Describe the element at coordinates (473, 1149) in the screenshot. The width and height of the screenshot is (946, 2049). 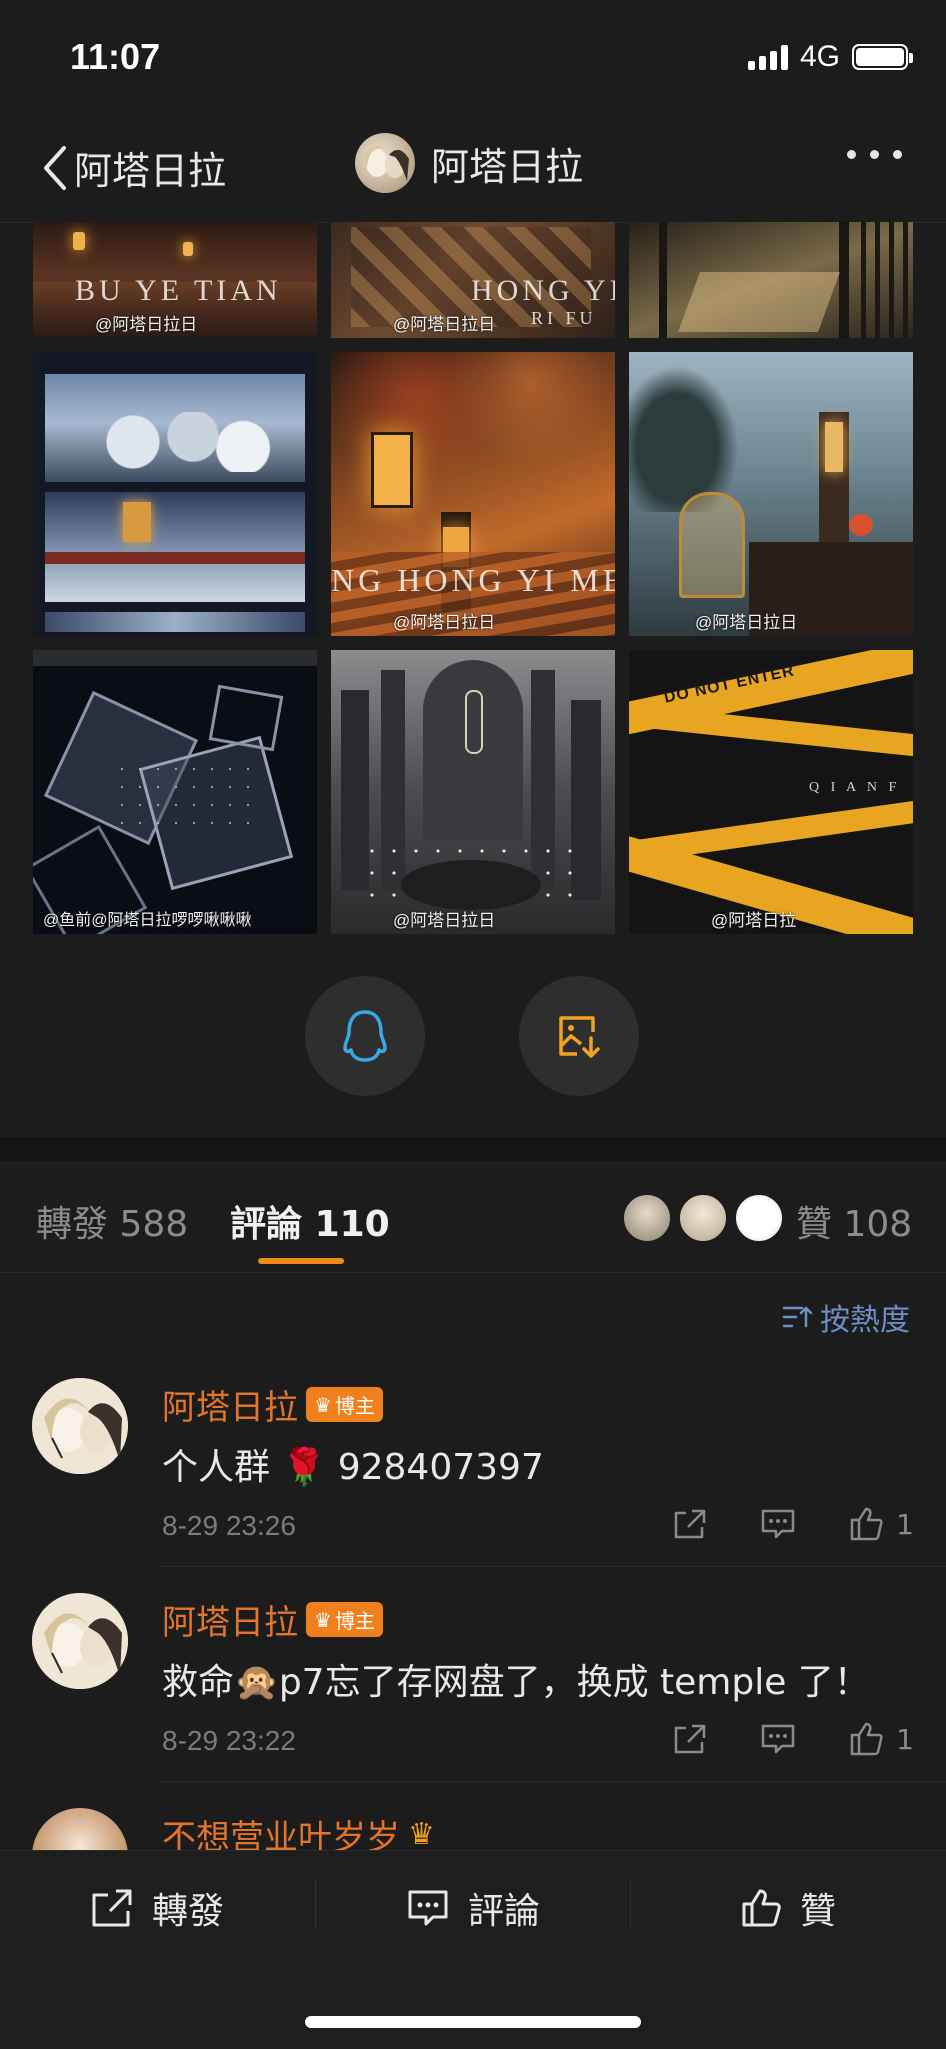
I see `section-divider` at that location.